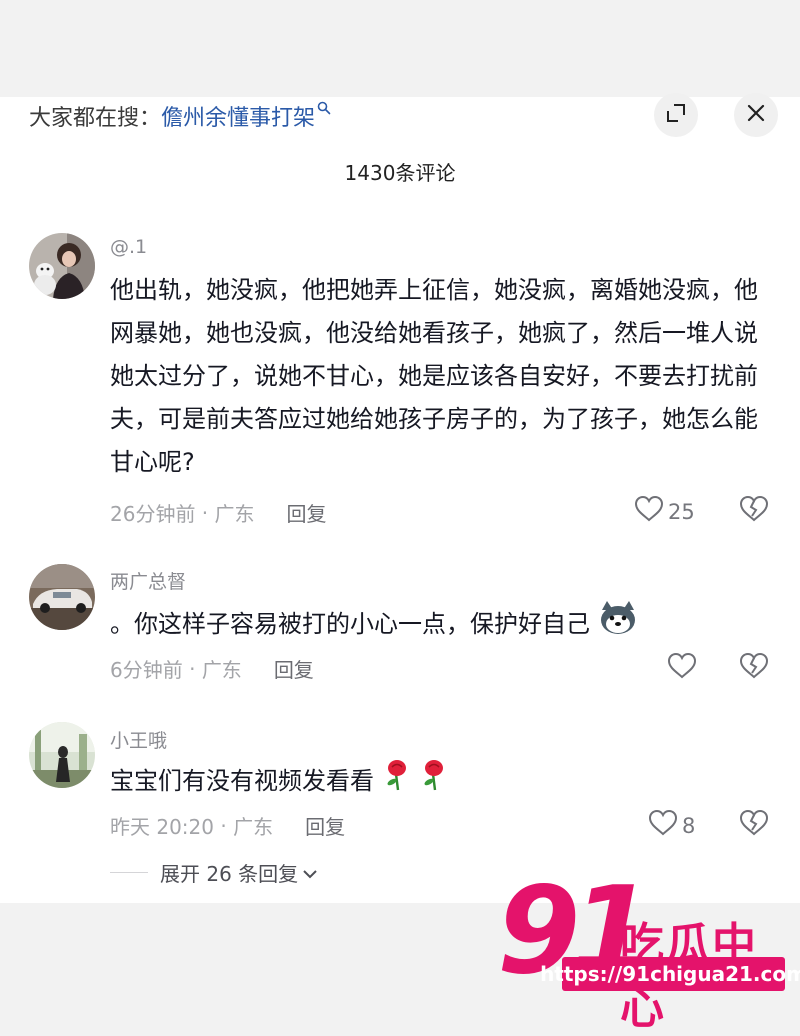  Describe the element at coordinates (350, 624) in the screenshot. I see `comment-text: 。你这样子容易被打的小心一点，保护好自己` at that location.